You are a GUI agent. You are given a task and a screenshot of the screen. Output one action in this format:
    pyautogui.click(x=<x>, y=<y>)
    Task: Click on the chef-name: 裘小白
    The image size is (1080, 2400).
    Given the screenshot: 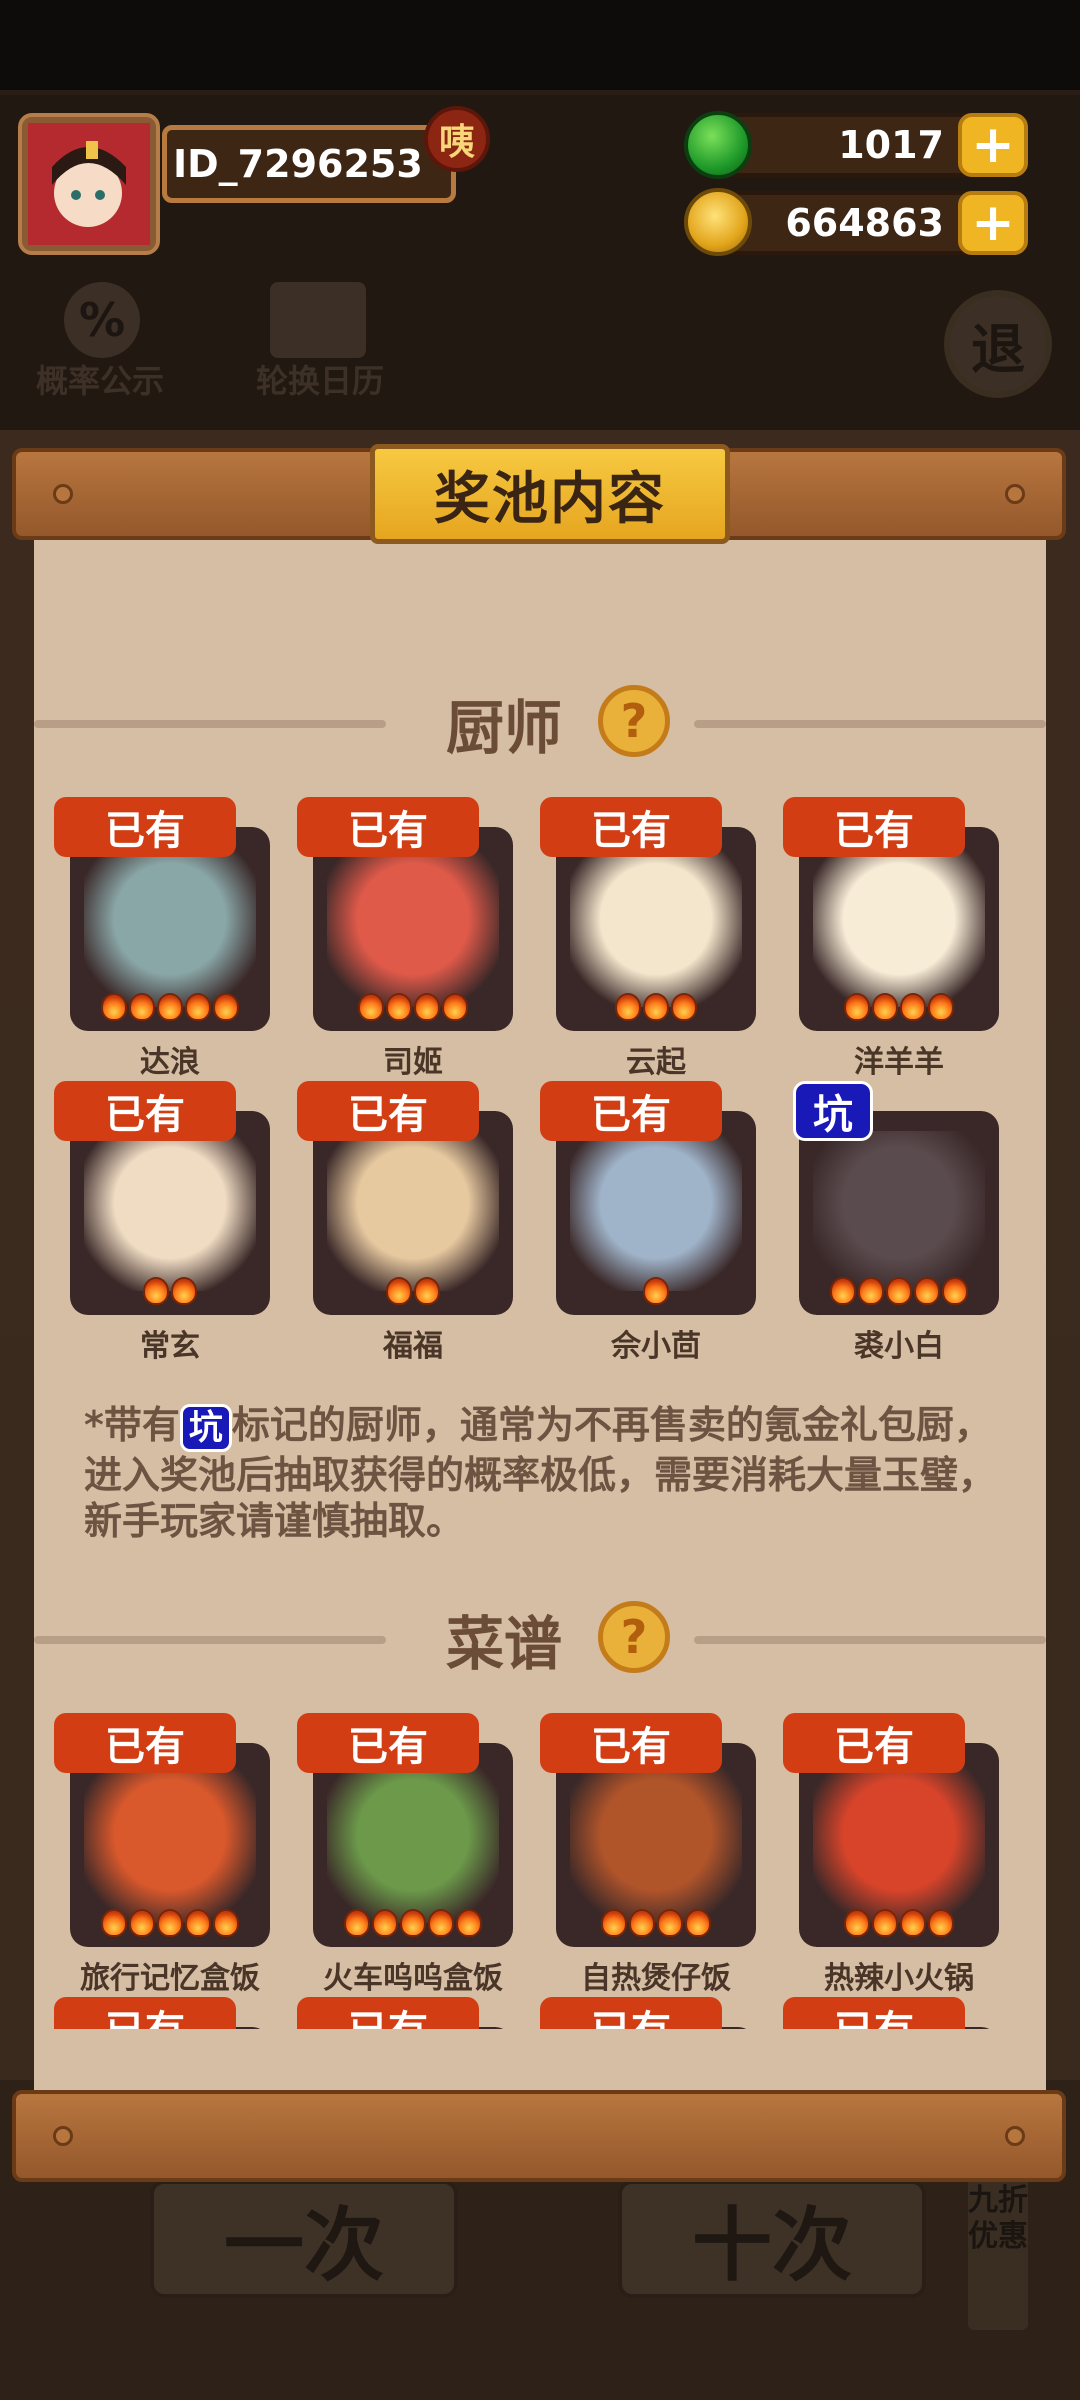 What is the action you would take?
    pyautogui.click(x=899, y=1346)
    